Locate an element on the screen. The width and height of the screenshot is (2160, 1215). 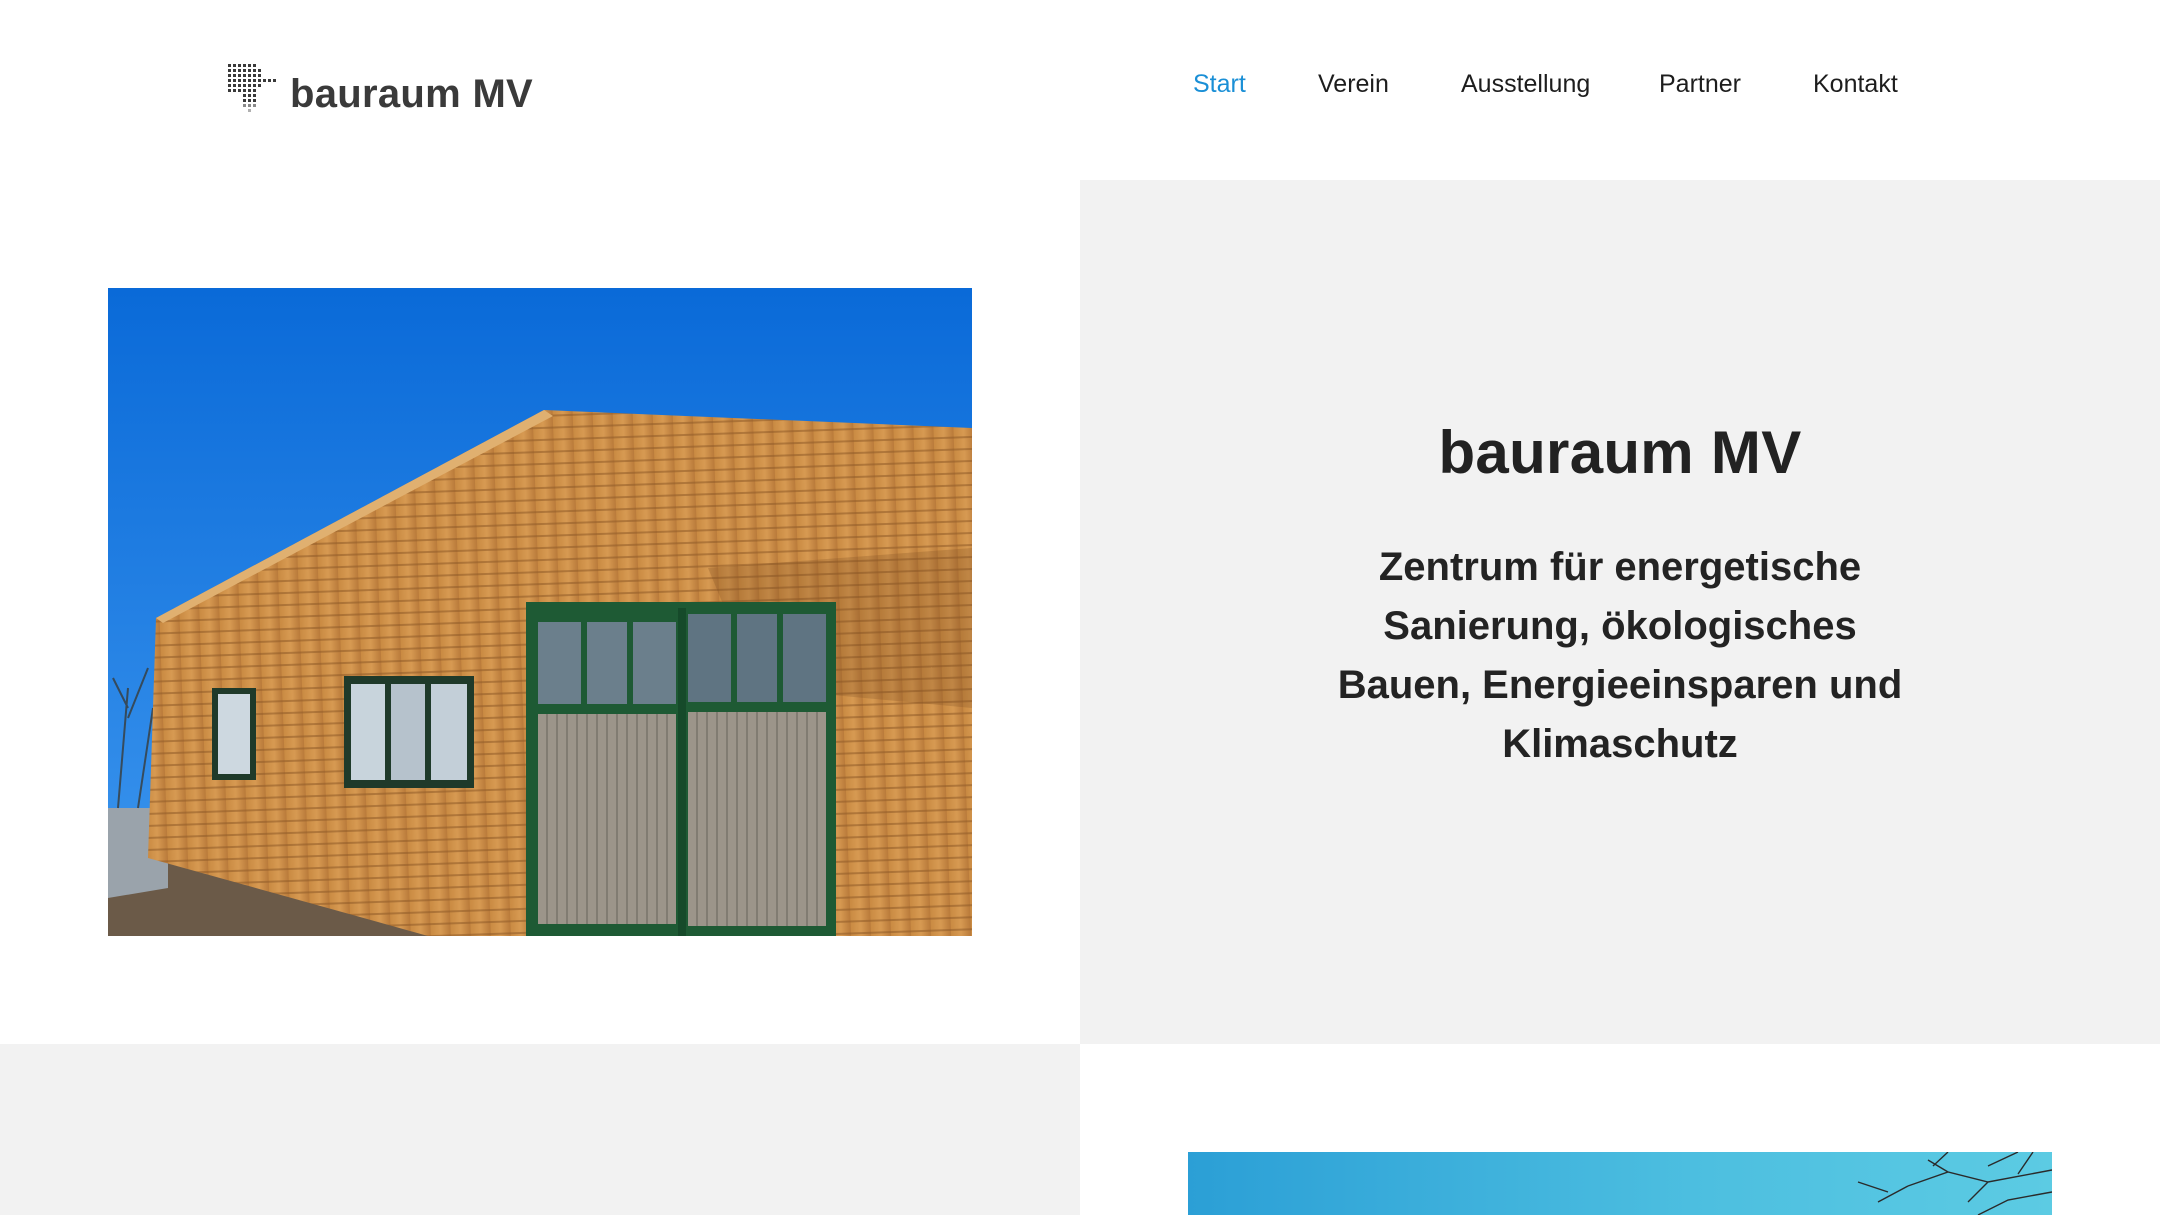
nav-item-kontakt: Kontakt is located at coordinates (1855, 84).